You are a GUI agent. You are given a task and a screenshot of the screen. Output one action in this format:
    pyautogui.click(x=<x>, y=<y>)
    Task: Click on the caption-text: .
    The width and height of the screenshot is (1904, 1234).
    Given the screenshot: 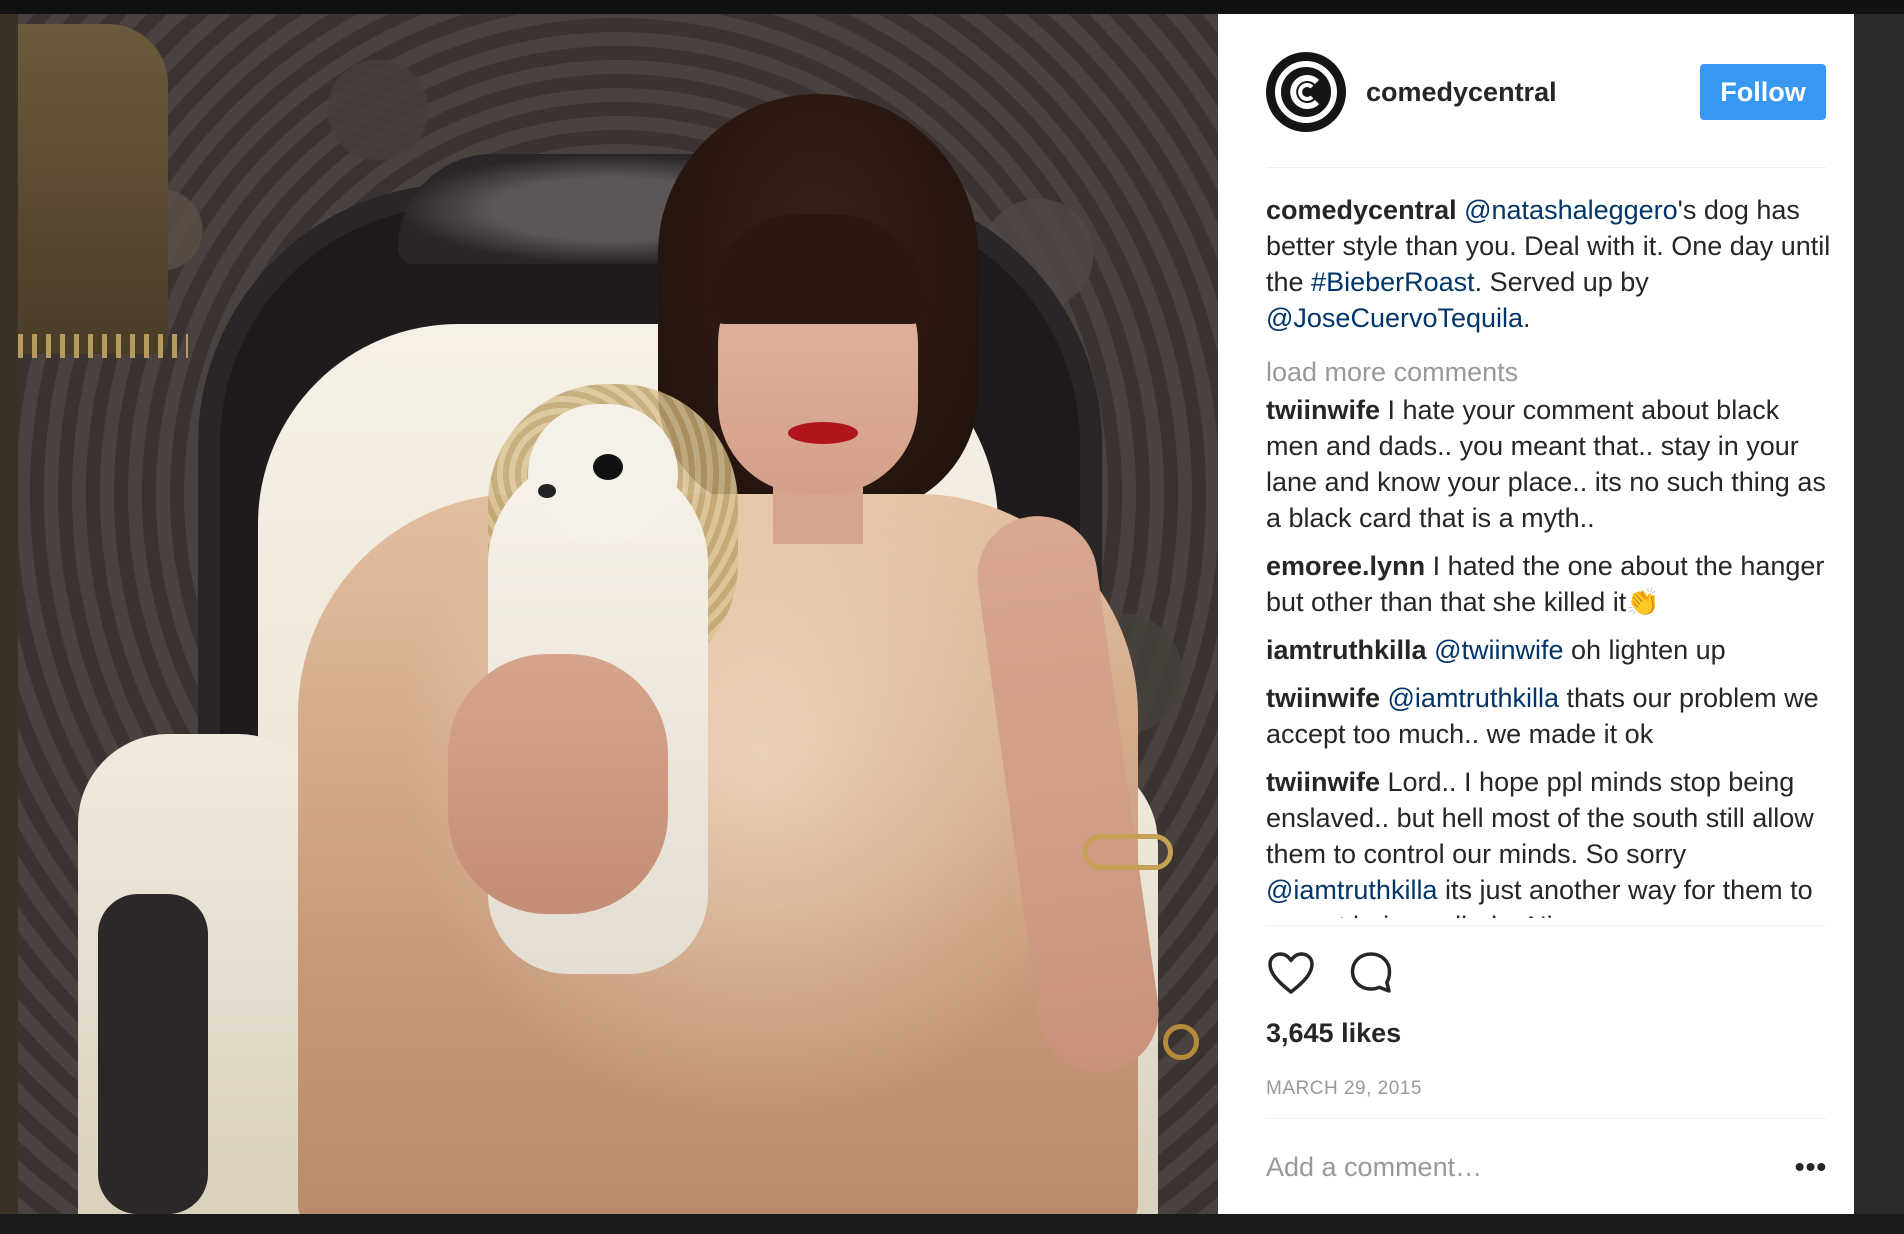 What is the action you would take?
    pyautogui.click(x=1527, y=318)
    